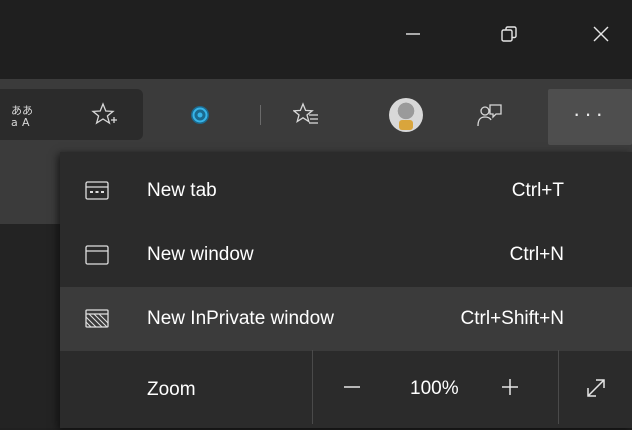  I want to click on svg-text: a, so click(14, 122).